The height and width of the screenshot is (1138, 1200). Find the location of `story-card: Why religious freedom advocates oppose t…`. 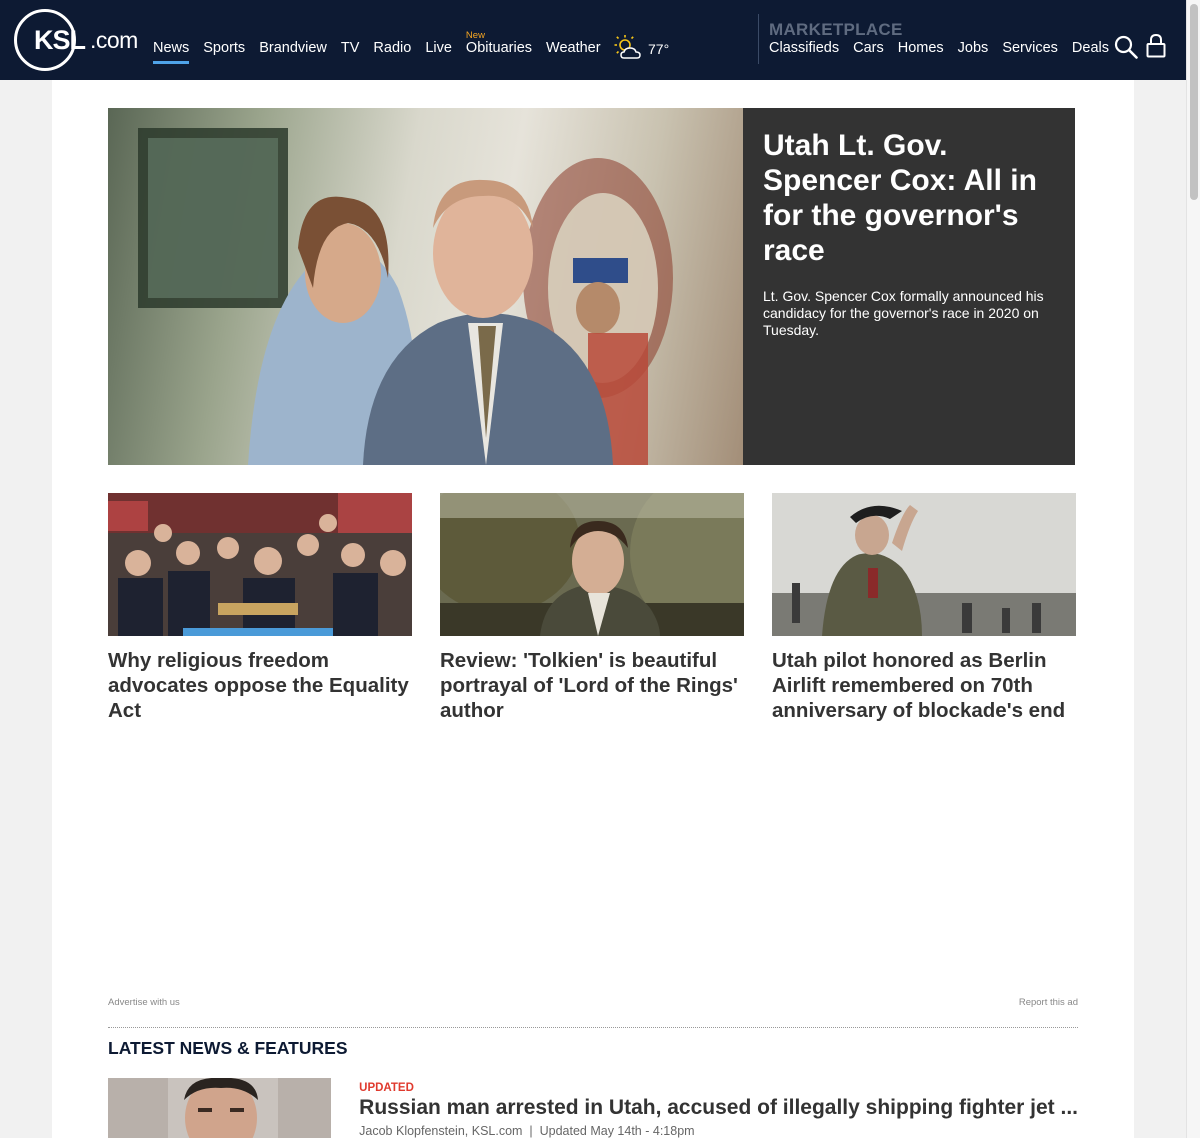

story-card: Why religious freedom advocates oppose t… is located at coordinates (260, 608).